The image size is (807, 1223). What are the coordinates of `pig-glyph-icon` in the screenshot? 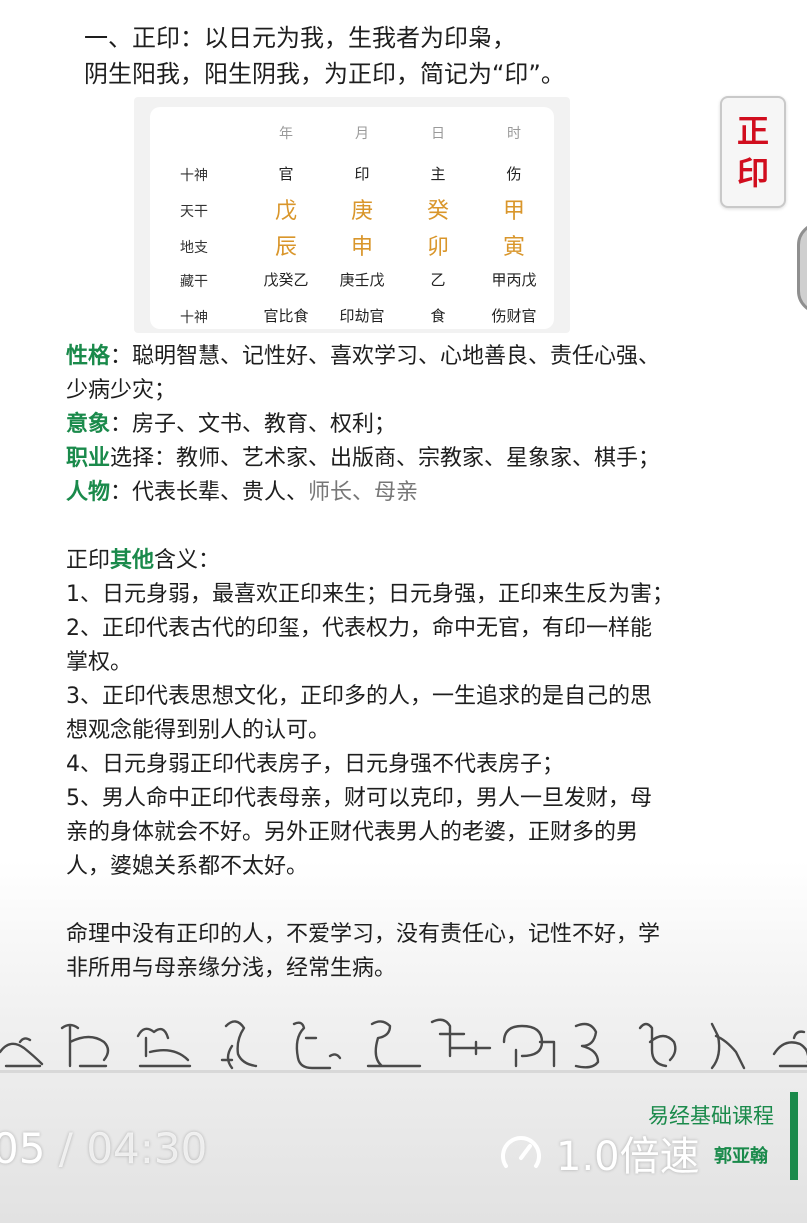 It's located at (789, 1049).